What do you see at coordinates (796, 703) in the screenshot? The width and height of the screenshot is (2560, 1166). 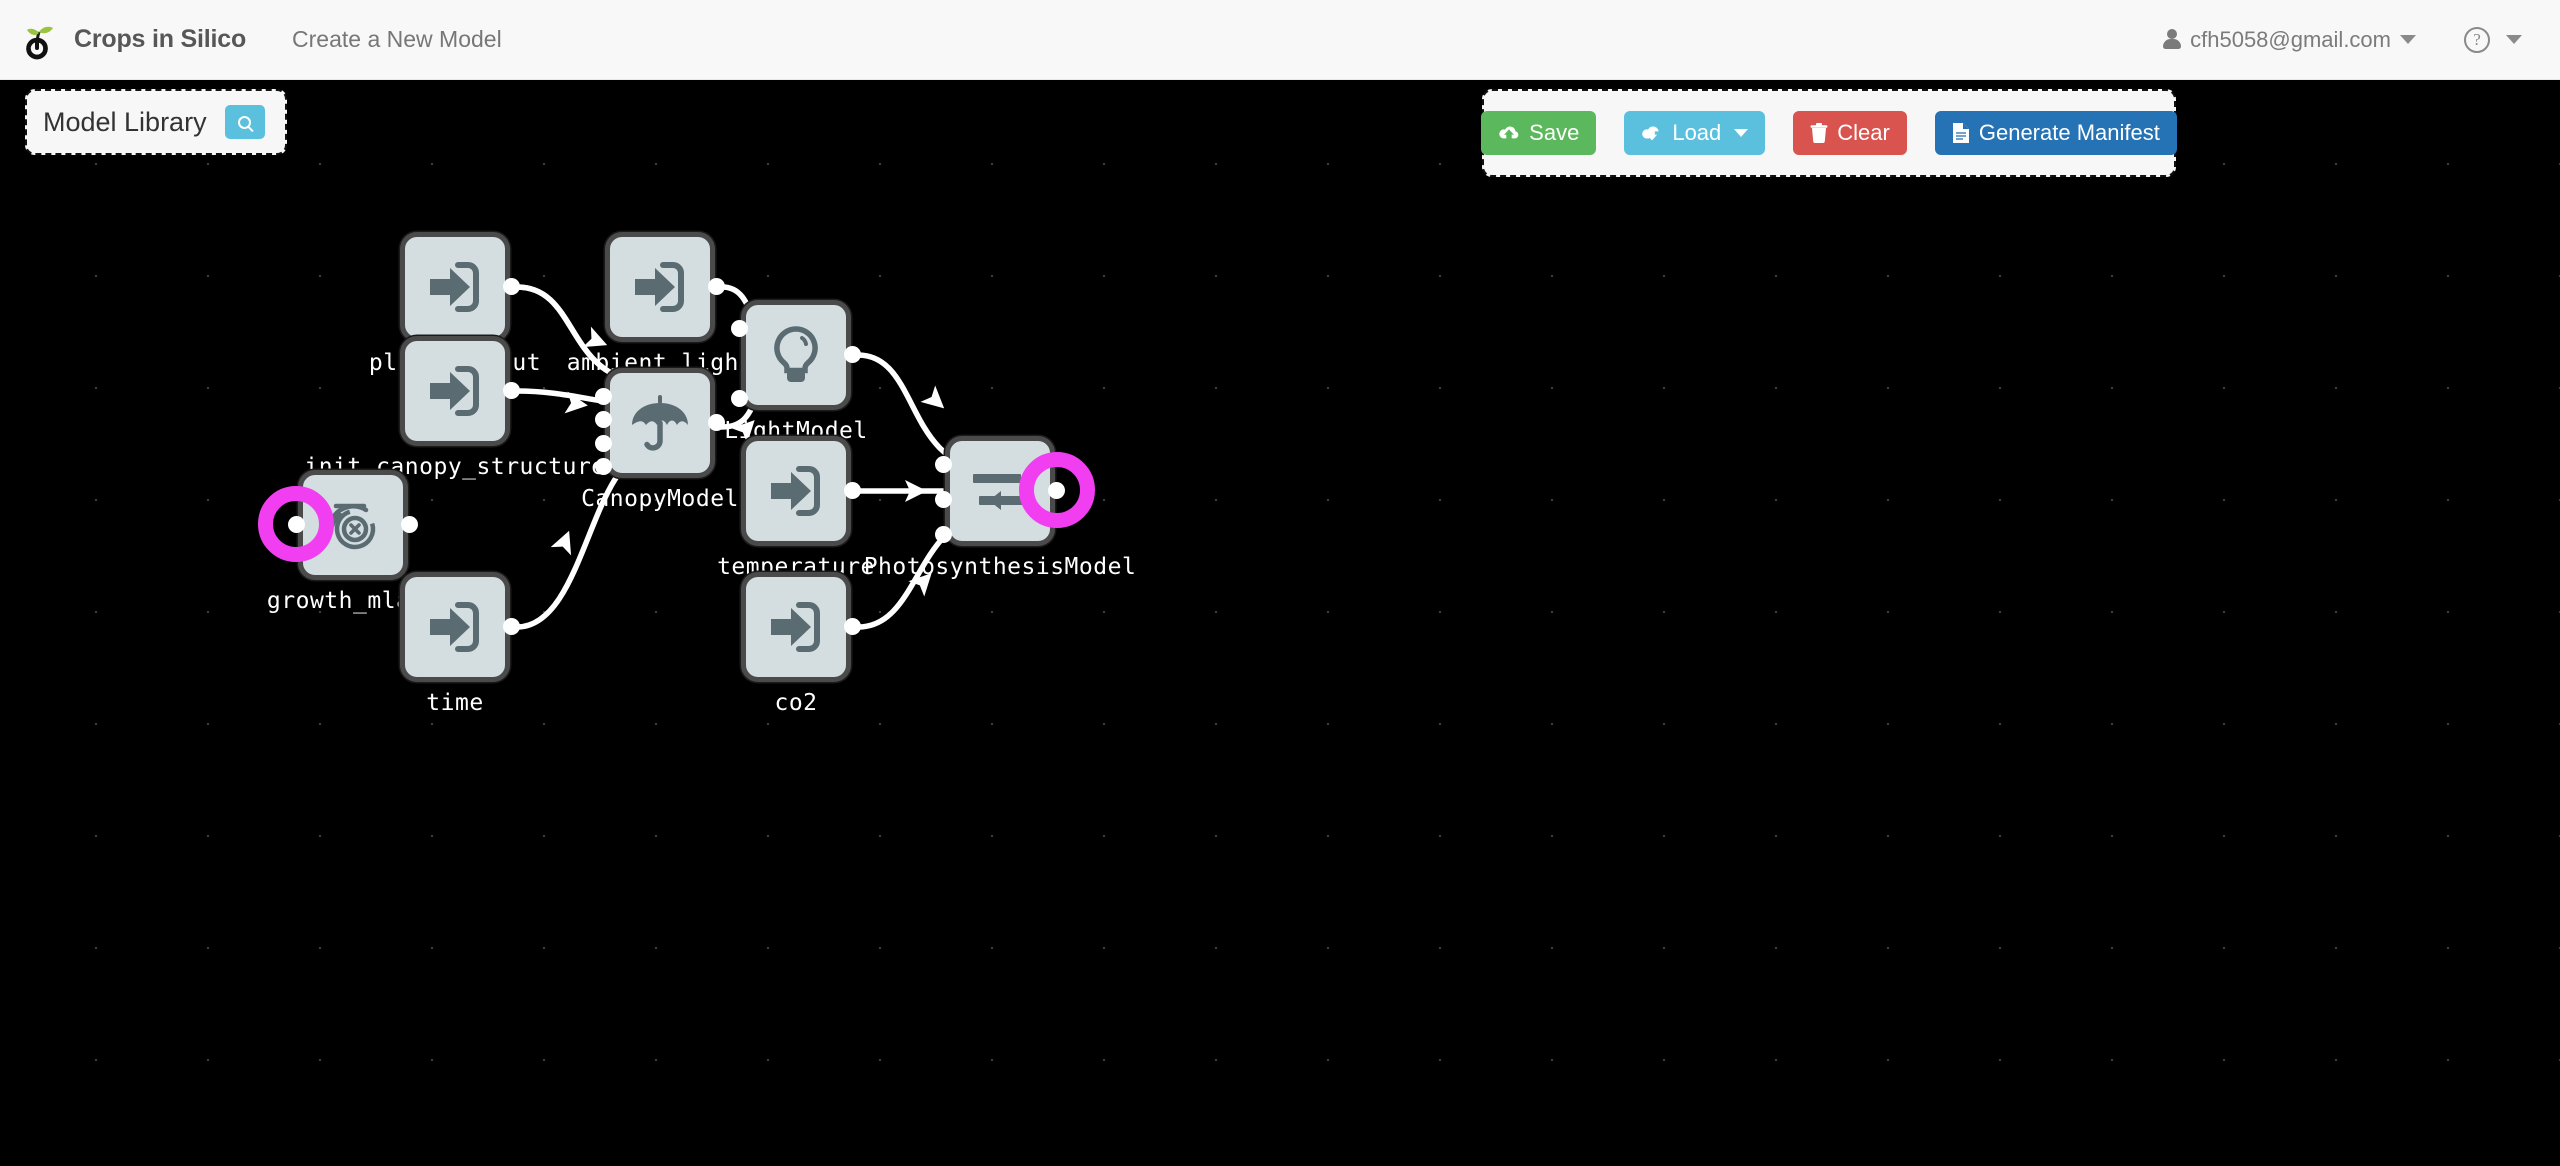 I see `node-label-co2: co2` at bounding box center [796, 703].